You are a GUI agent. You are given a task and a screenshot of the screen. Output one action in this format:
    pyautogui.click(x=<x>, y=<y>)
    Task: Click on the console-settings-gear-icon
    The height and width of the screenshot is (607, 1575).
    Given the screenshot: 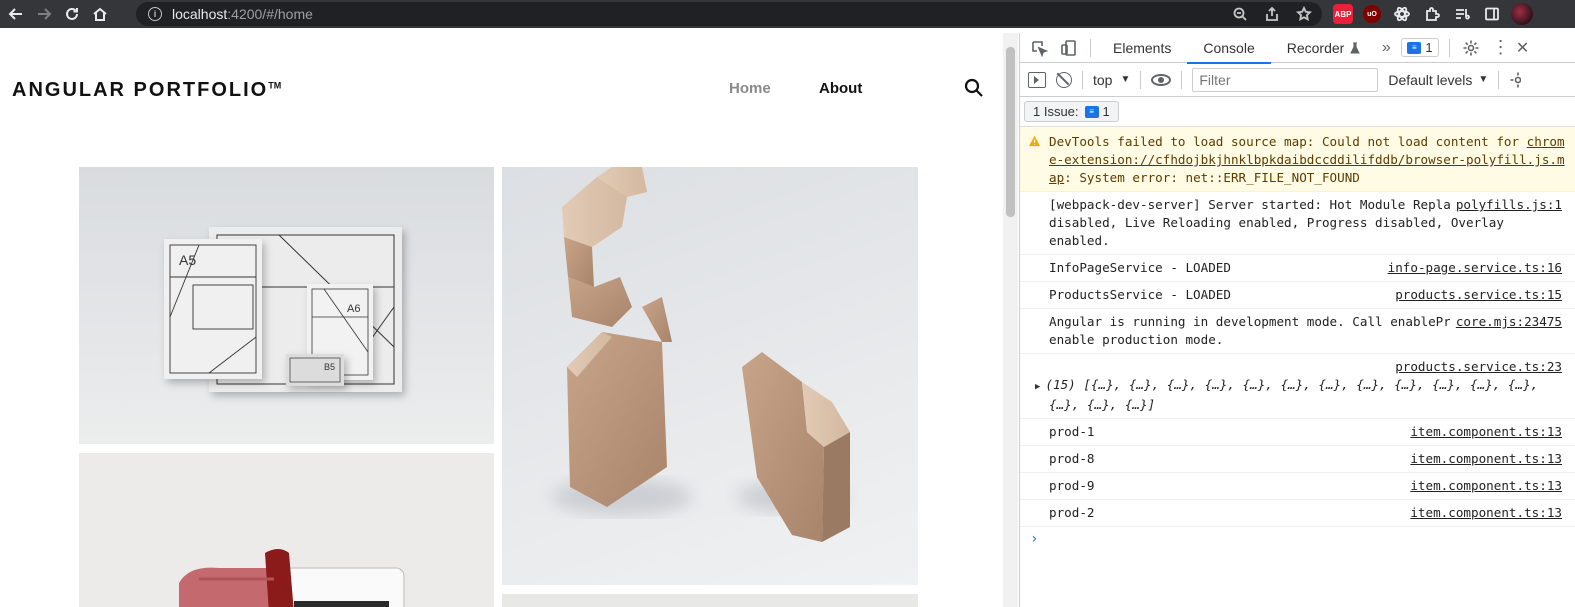 What is the action you would take?
    pyautogui.click(x=1515, y=80)
    